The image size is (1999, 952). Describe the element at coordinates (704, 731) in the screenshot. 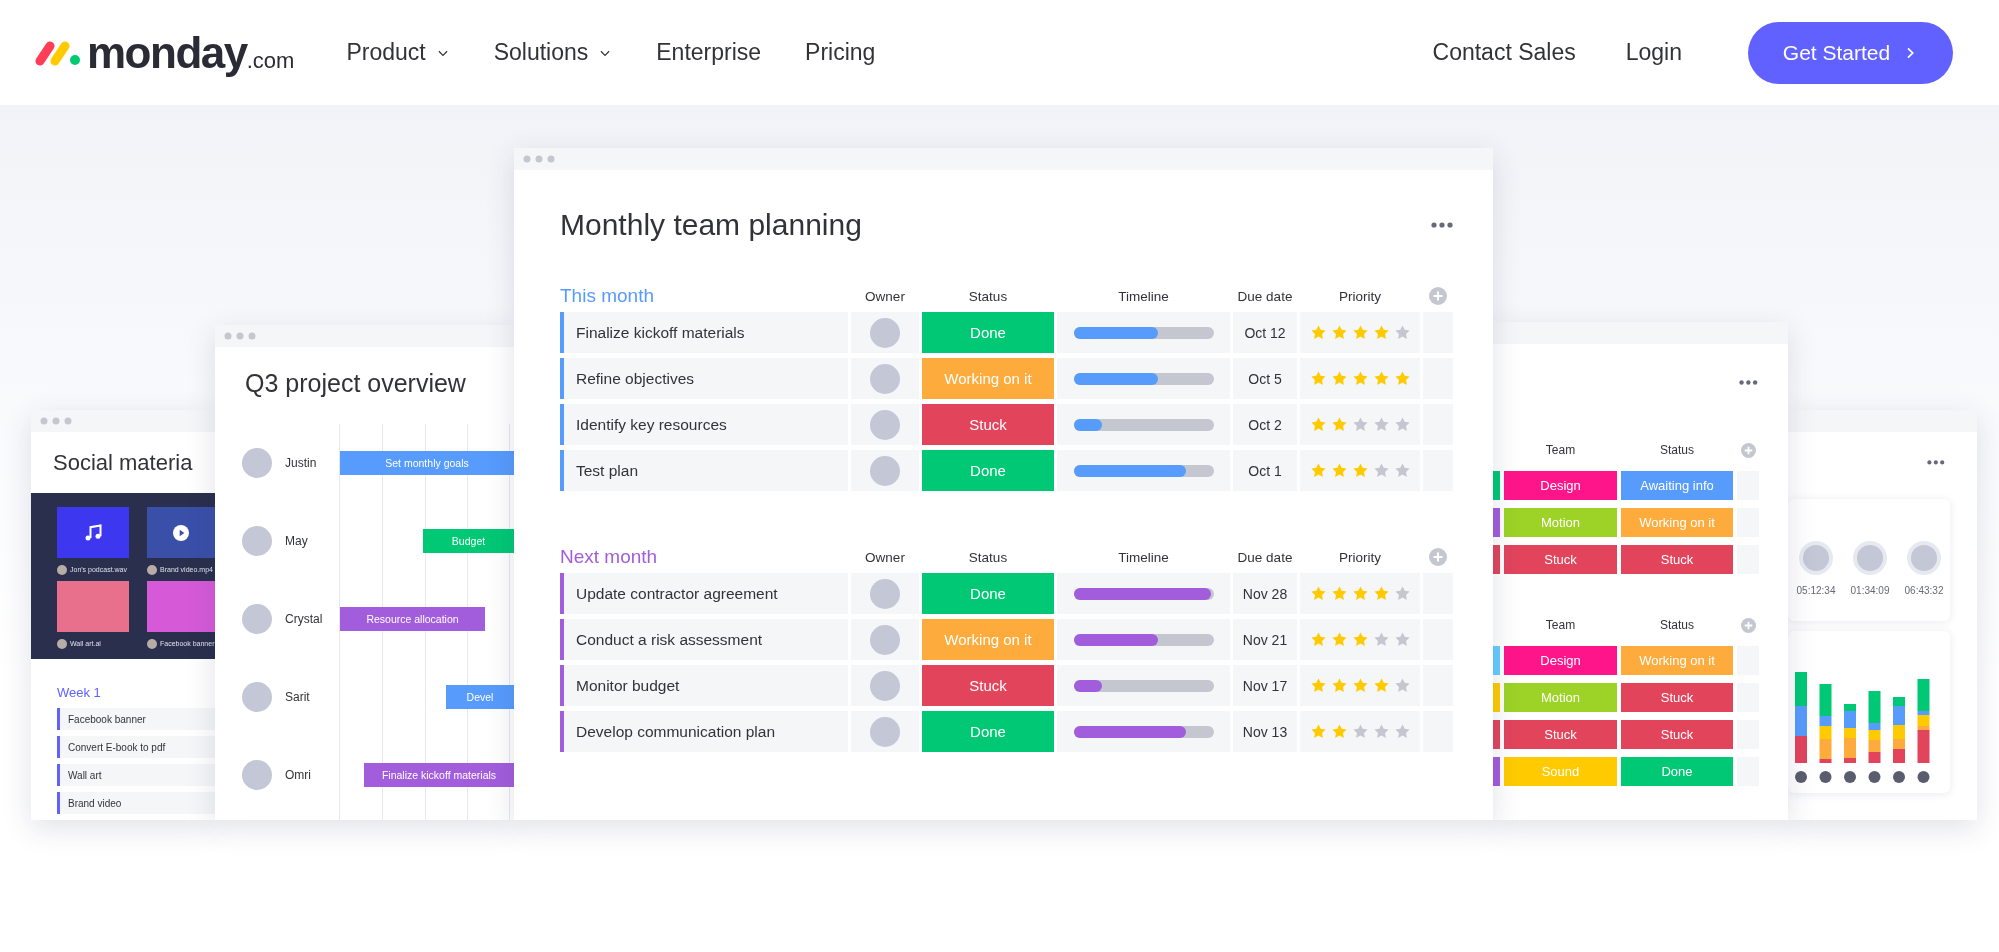

I see `item-cell: Develop communication plan` at that location.